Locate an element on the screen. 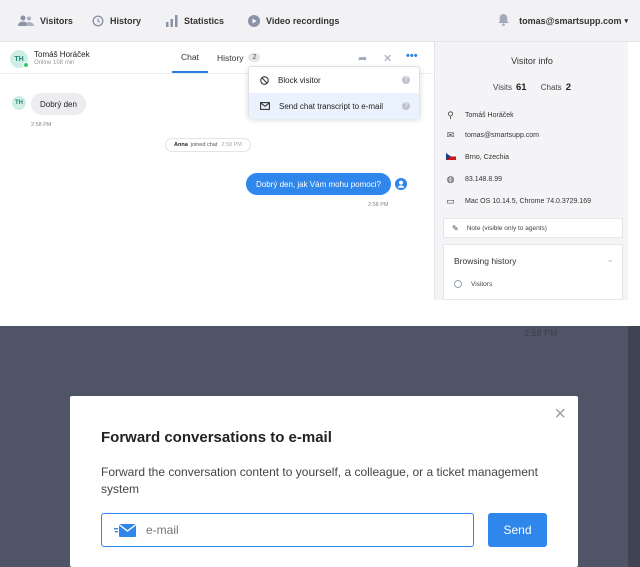  globe-icon: ◍ is located at coordinates (450, 178).